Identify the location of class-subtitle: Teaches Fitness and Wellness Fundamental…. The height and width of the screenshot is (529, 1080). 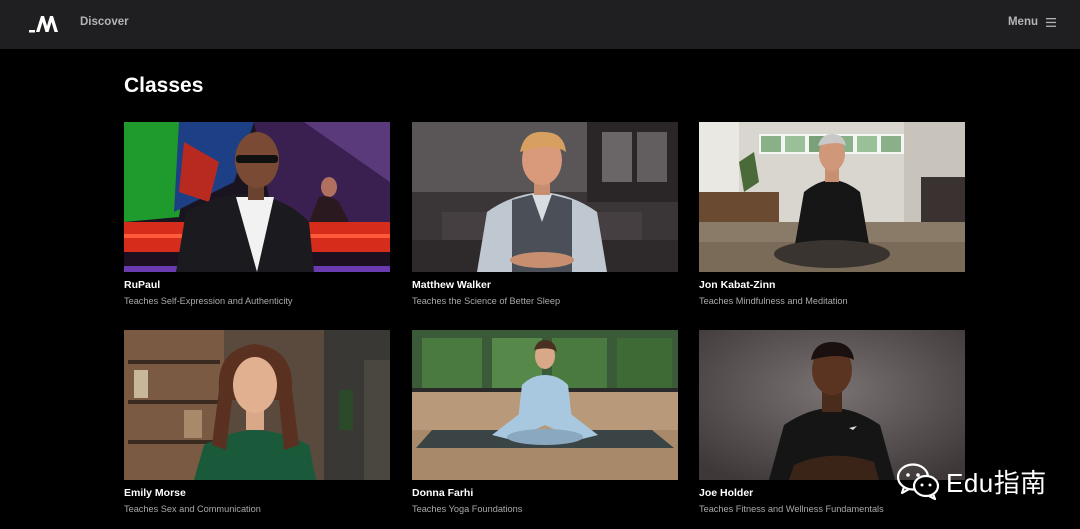
(791, 509).